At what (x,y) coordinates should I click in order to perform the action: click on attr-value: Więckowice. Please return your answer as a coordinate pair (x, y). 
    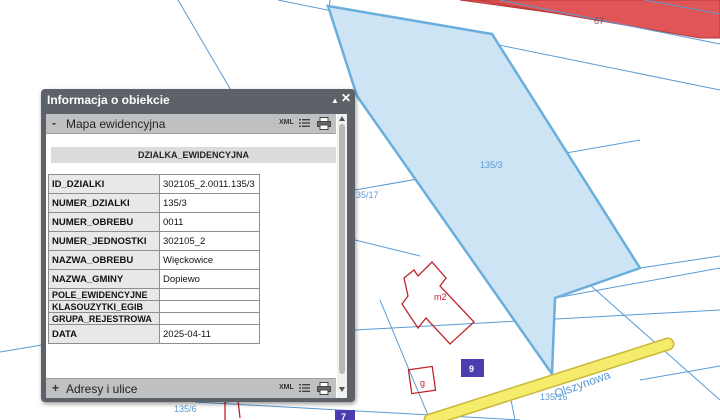
    Looking at the image, I should click on (209, 260).